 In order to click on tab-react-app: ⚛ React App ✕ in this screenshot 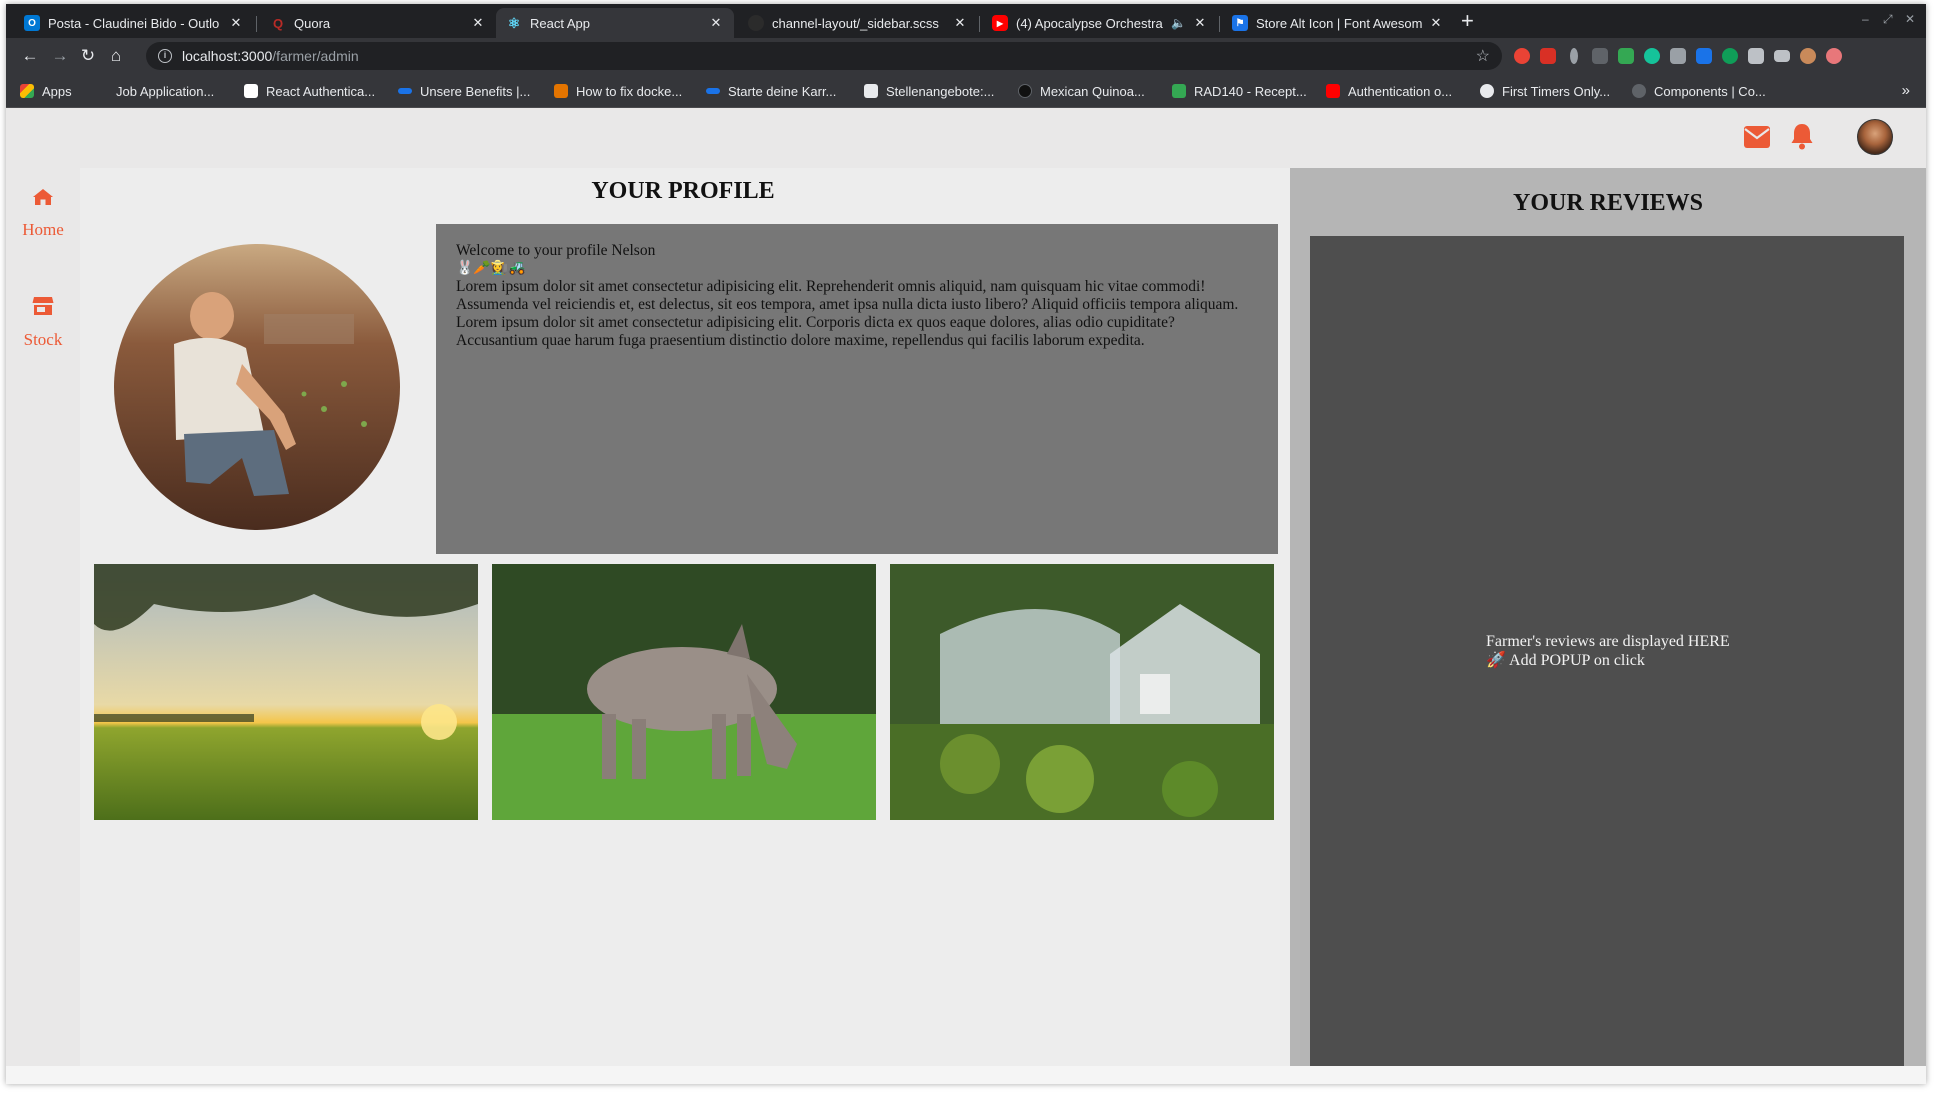, I will do `click(615, 23)`.